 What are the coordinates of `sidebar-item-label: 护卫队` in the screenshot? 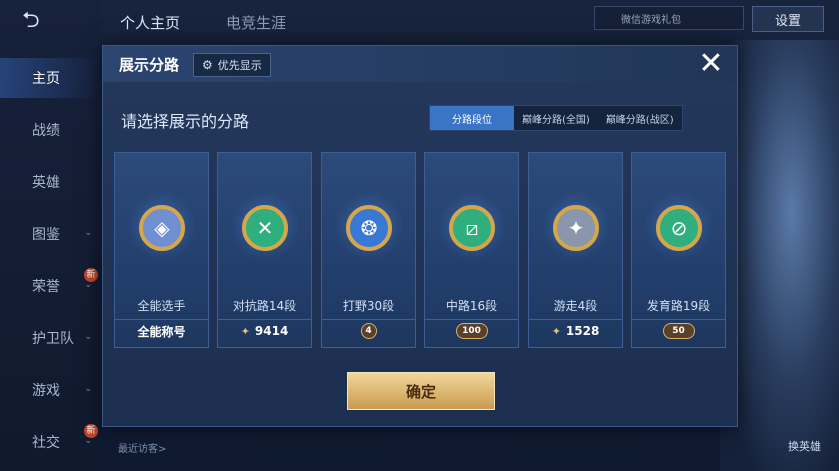 It's located at (53, 339).